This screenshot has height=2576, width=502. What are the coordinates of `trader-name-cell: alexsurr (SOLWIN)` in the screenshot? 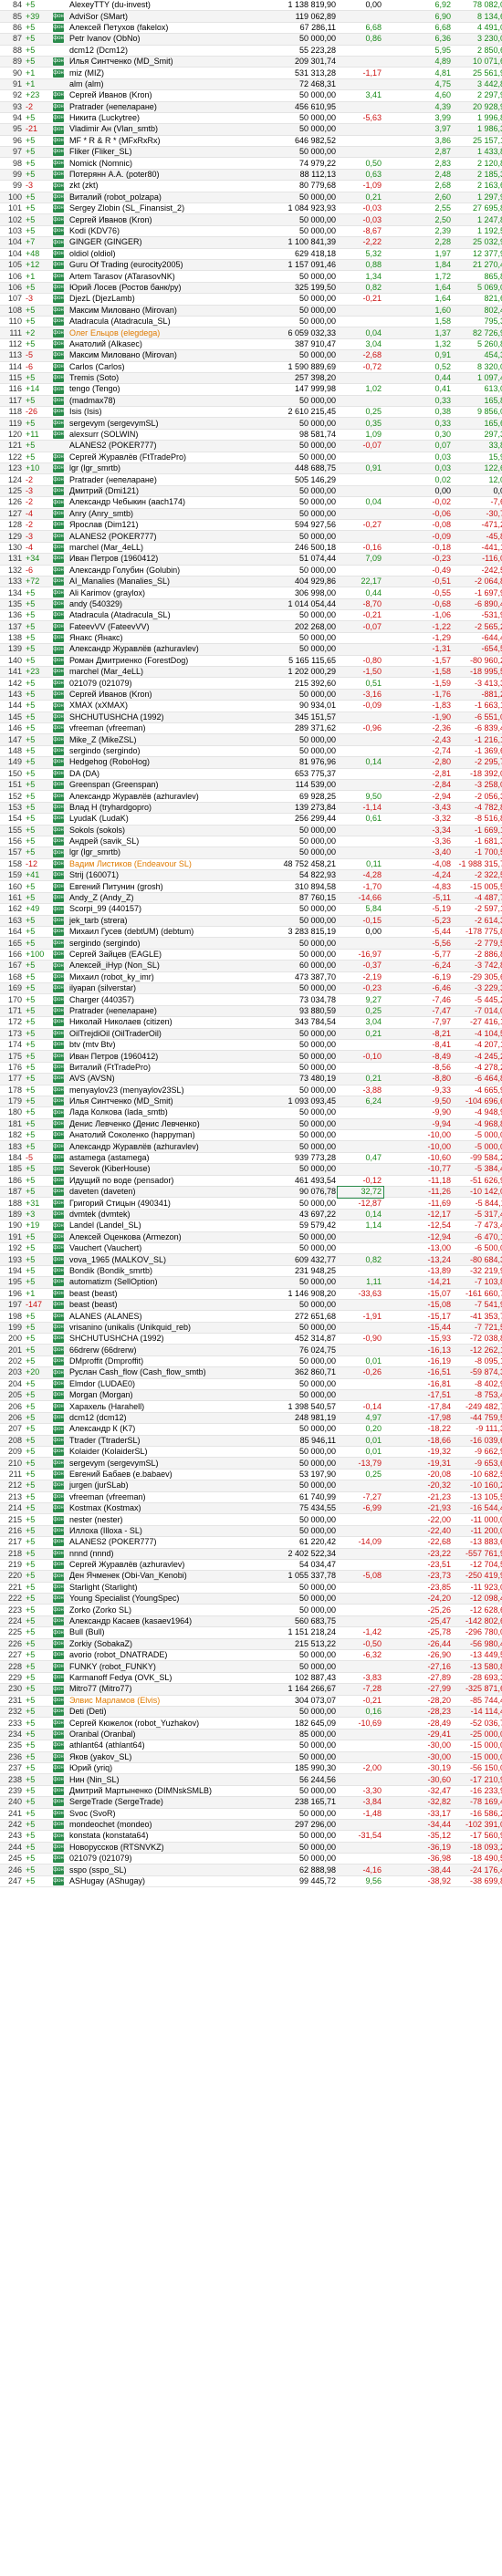 It's located at (164, 435).